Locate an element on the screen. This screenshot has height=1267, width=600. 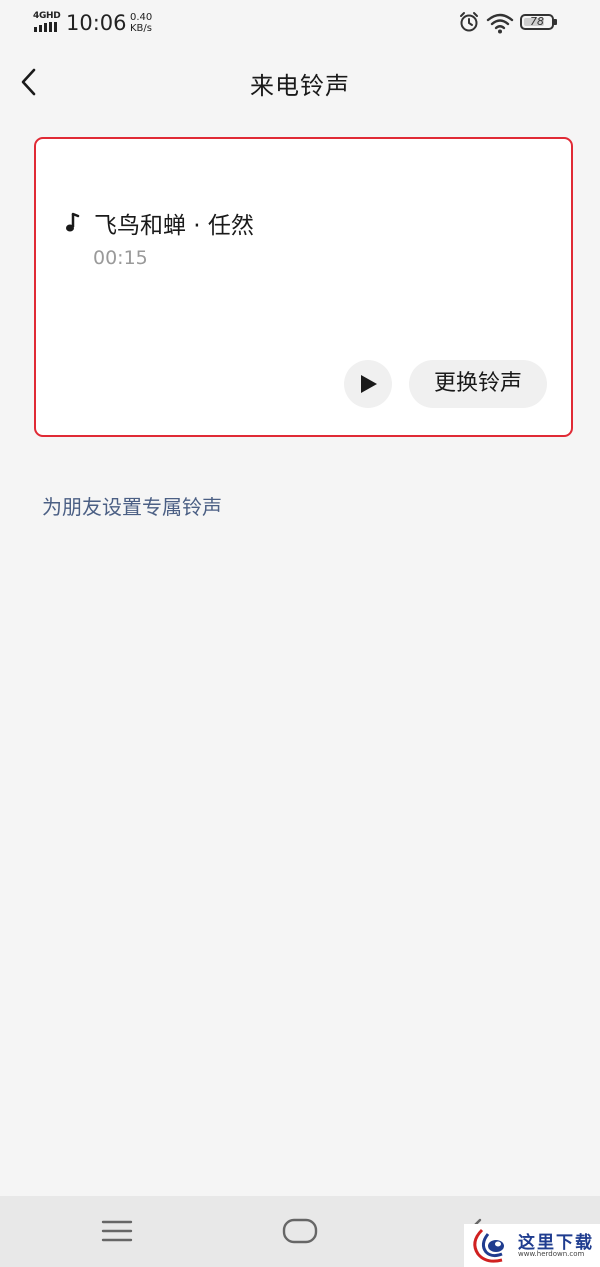
ringtone-duration: 00:15 is located at coordinates (120, 258).